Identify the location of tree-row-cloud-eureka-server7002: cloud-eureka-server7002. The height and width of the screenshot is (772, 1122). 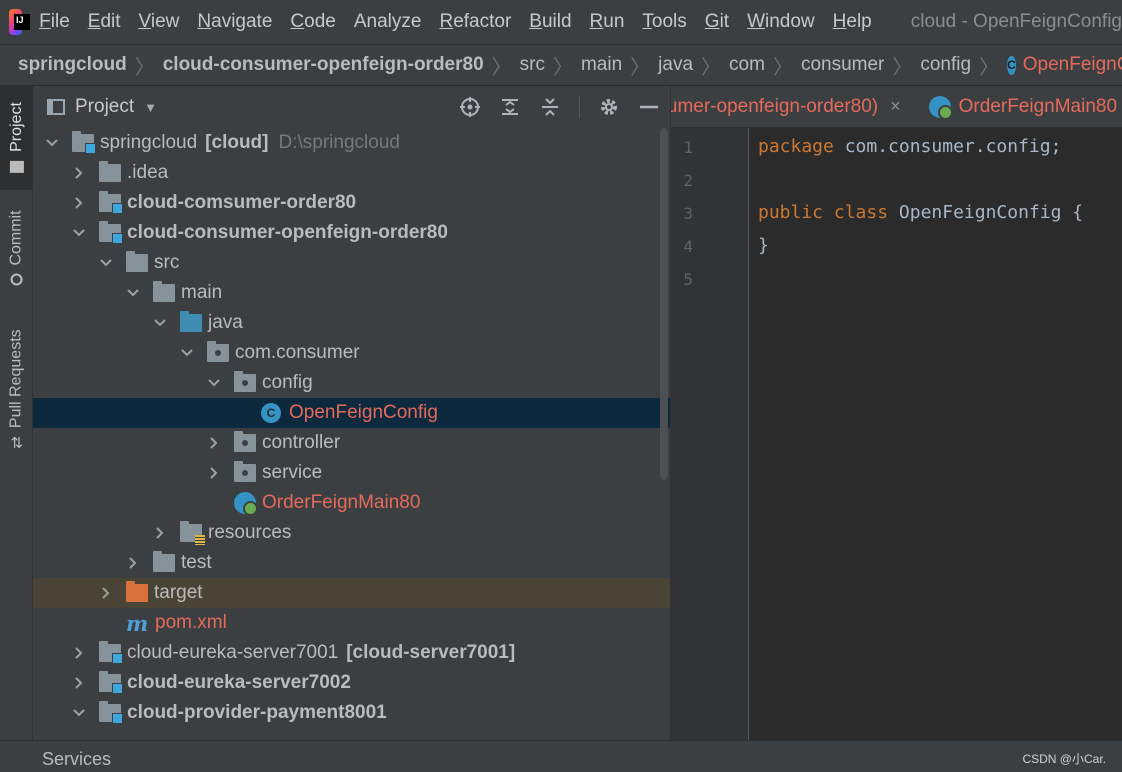
(351, 683).